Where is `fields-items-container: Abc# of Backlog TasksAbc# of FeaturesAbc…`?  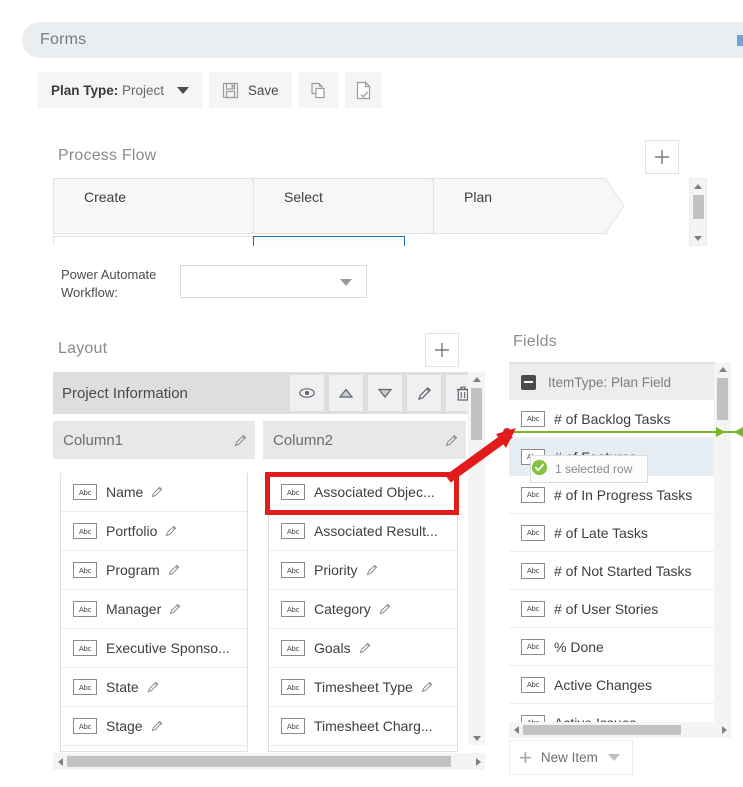
fields-items-container: Abc# of Backlog TasksAbc# of FeaturesAbc… is located at coordinates (620, 567).